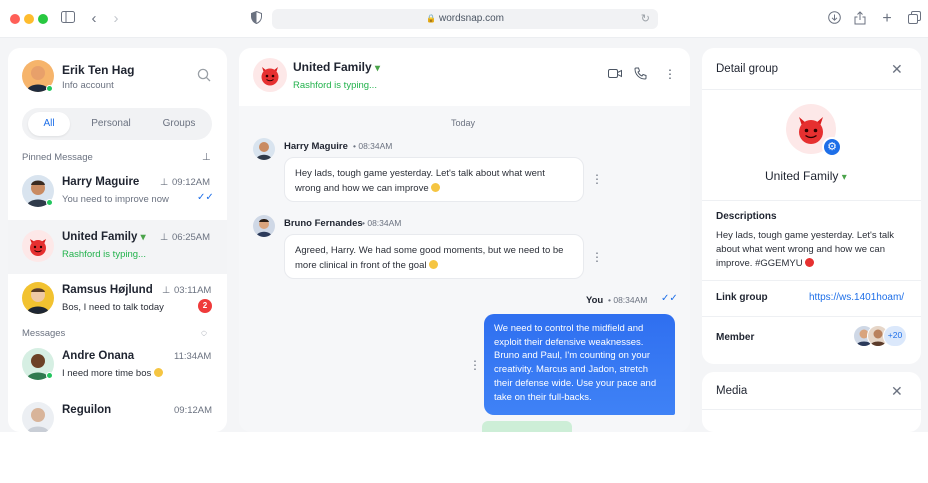 Image resolution: width=928 pixels, height=483 pixels. What do you see at coordinates (735, 337) in the screenshot?
I see `member-label: Member` at bounding box center [735, 337].